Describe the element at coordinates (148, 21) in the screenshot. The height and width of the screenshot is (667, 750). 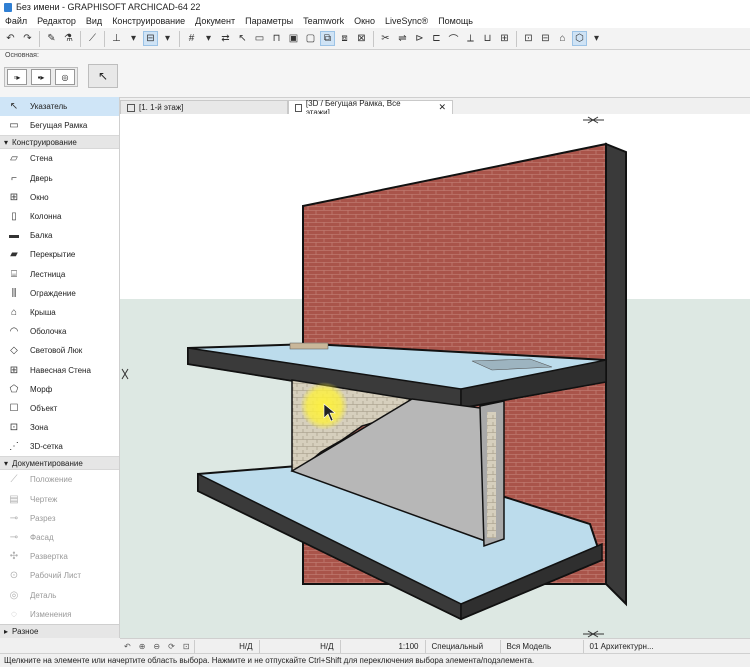
I see `menu-design: Конструирование` at that location.